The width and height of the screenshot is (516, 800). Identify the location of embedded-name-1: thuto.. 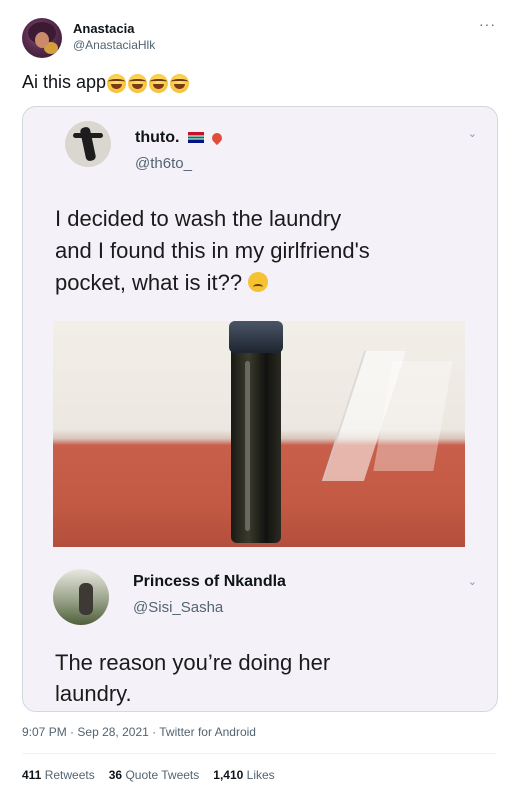
(180, 138).